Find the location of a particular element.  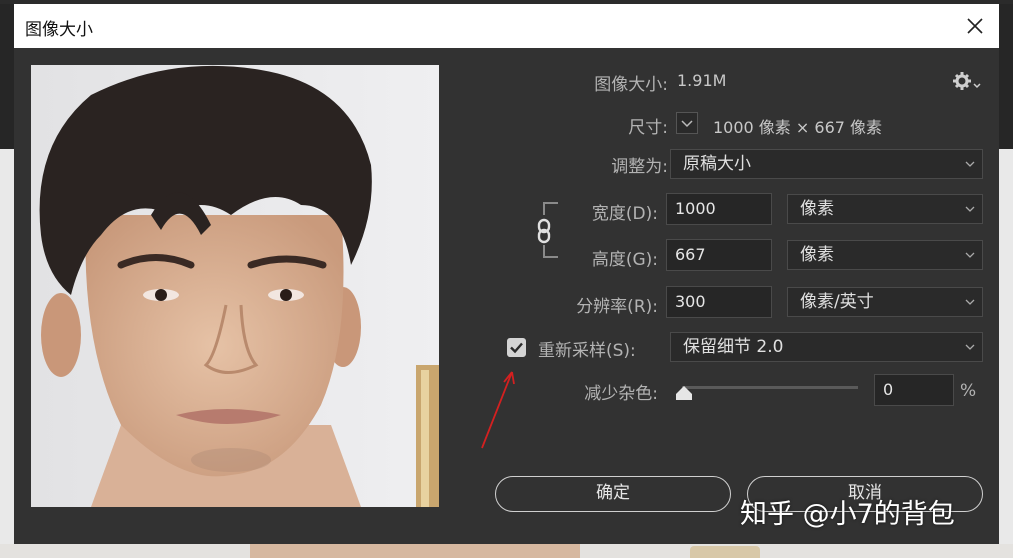

fit-to-value: 原稿大小 is located at coordinates (717, 164).